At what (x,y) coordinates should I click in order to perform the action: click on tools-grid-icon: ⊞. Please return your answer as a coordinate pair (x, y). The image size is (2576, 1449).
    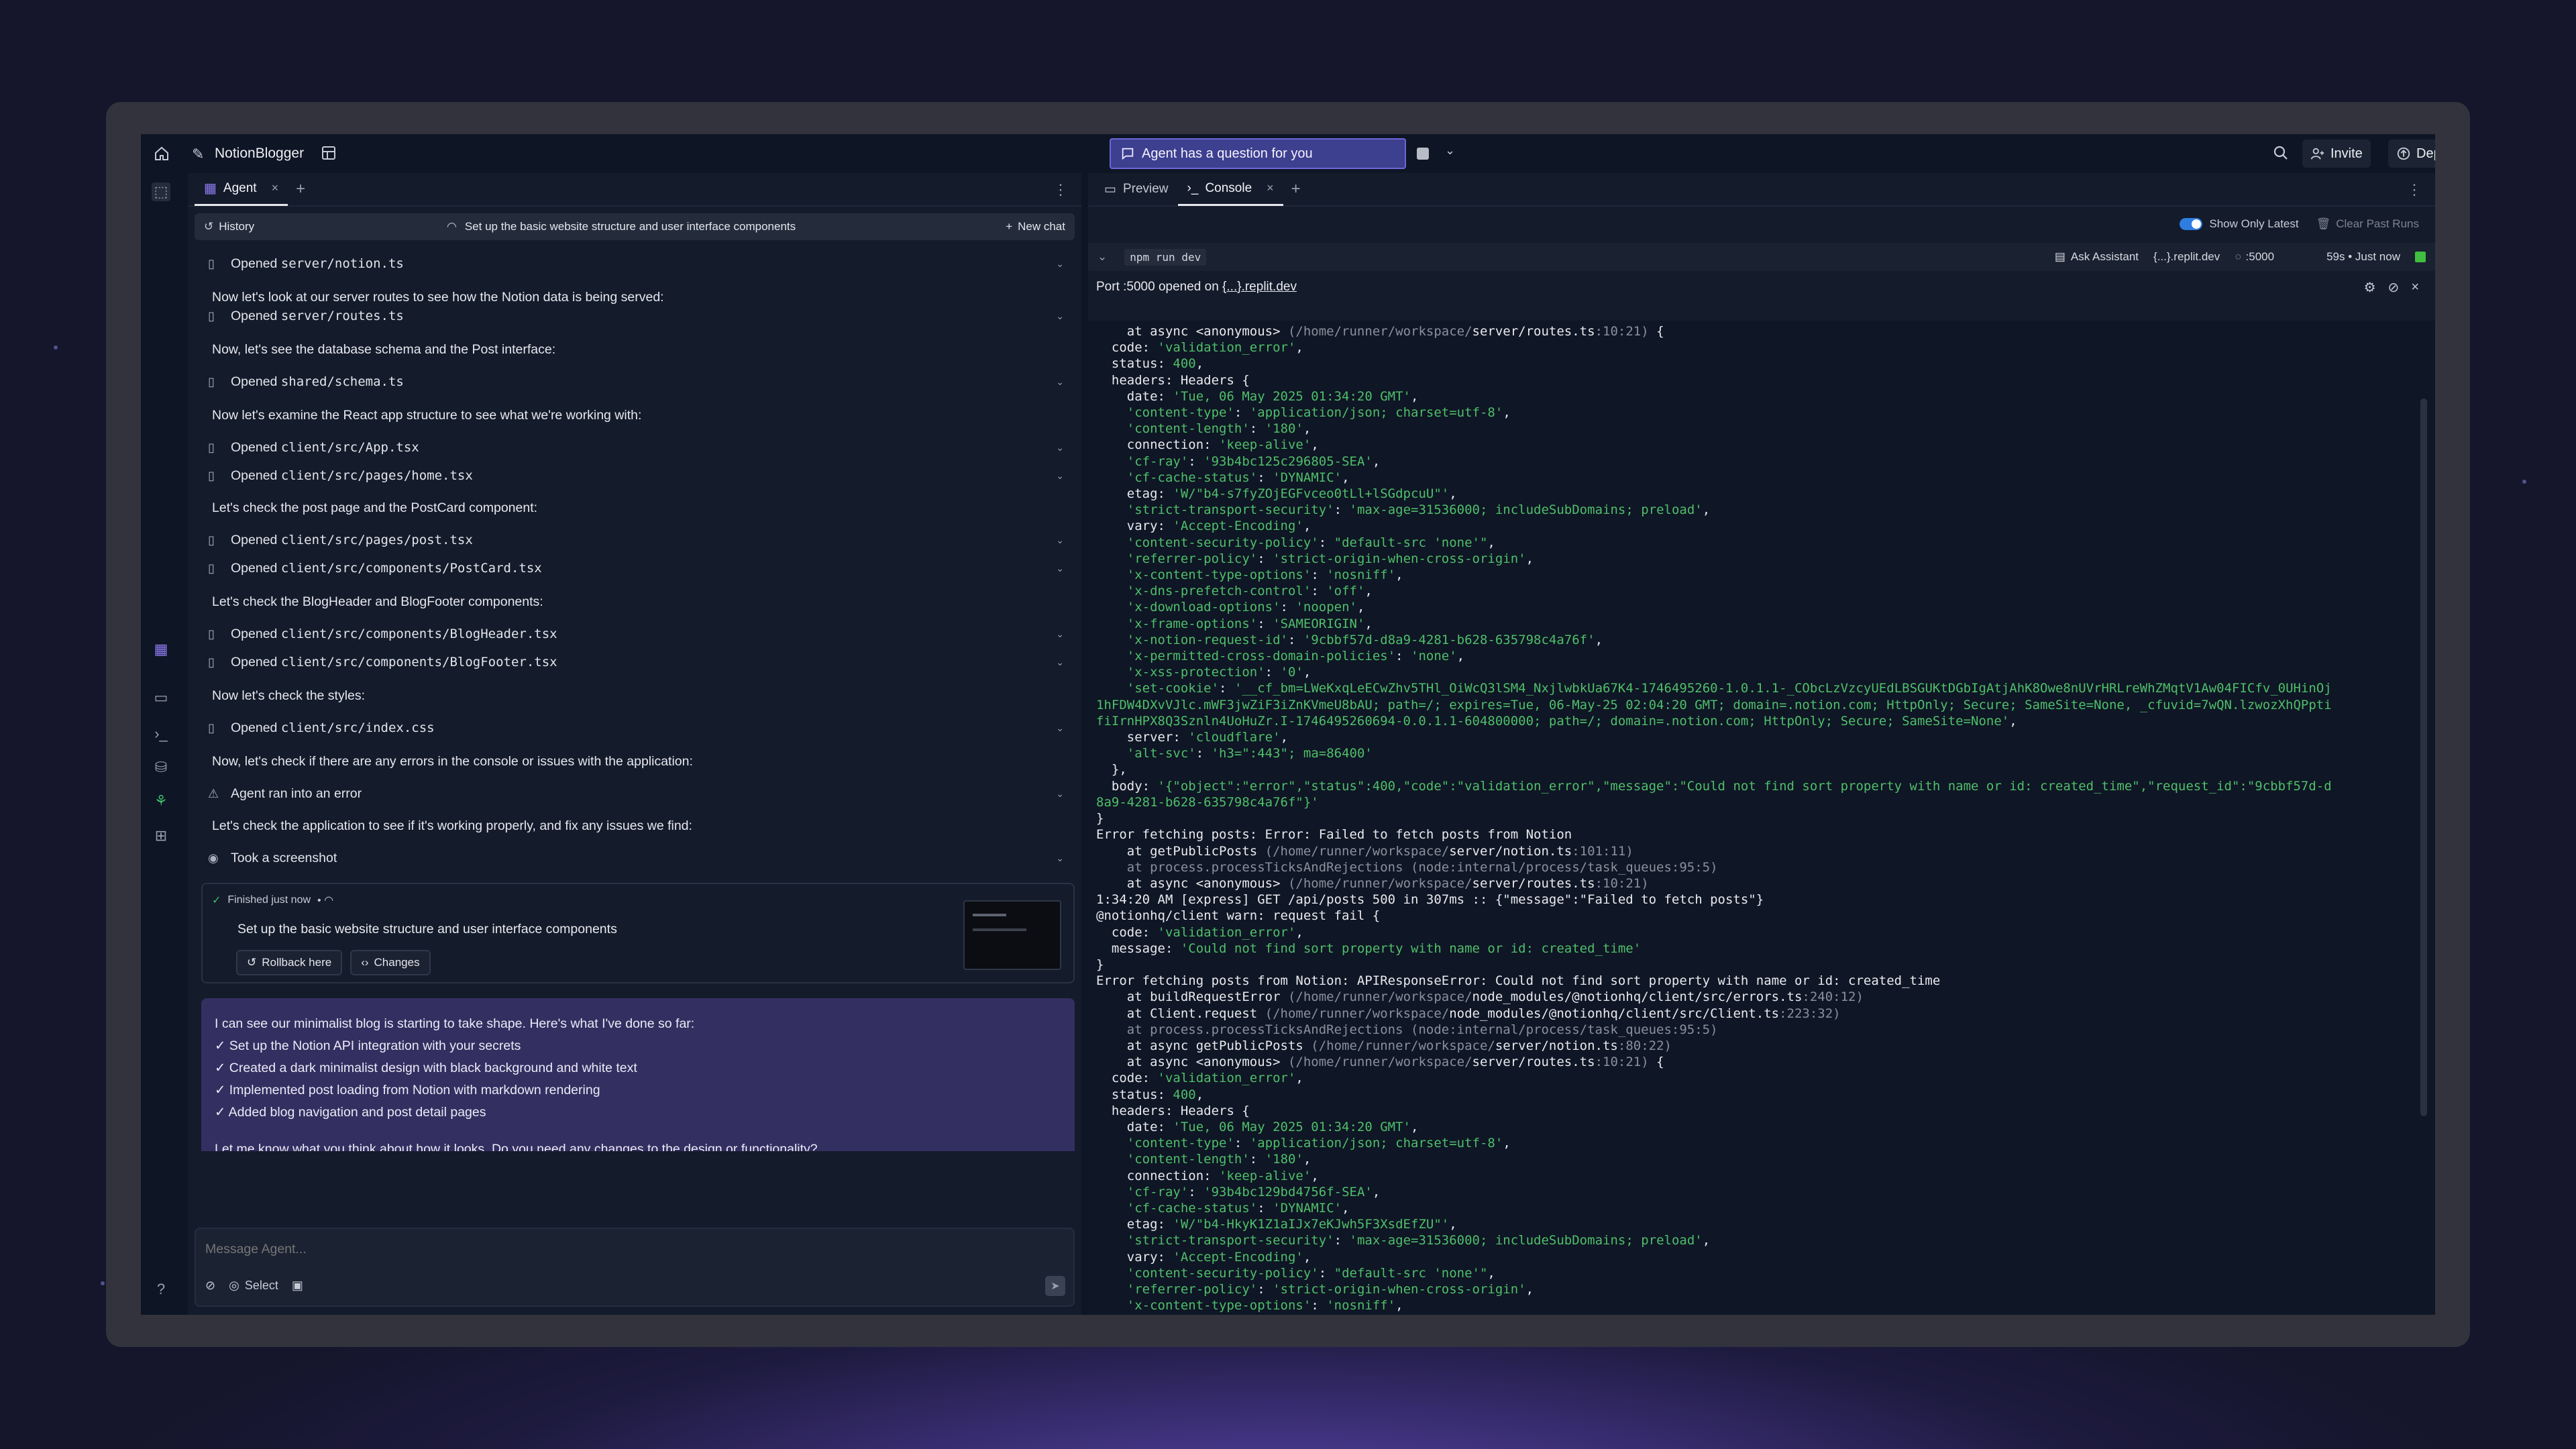
    Looking at the image, I should click on (161, 835).